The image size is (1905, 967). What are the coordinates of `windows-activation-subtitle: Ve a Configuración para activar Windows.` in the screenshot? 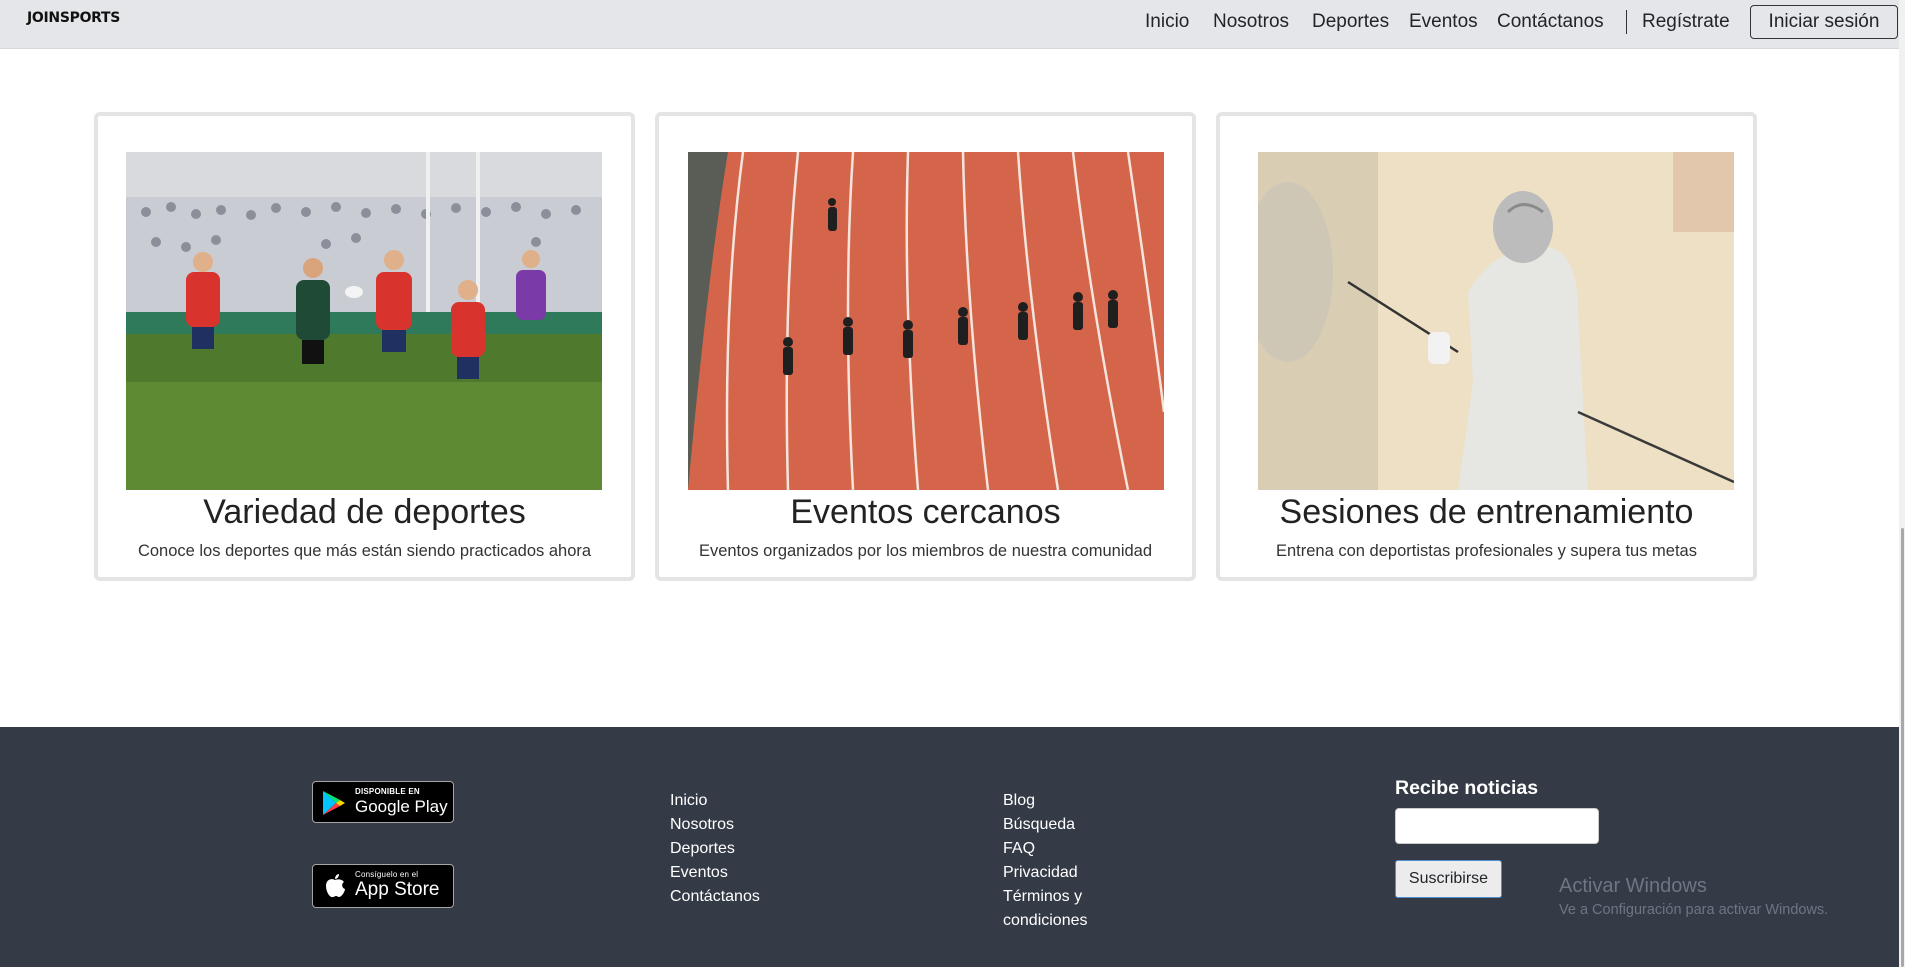 It's located at (1694, 910).